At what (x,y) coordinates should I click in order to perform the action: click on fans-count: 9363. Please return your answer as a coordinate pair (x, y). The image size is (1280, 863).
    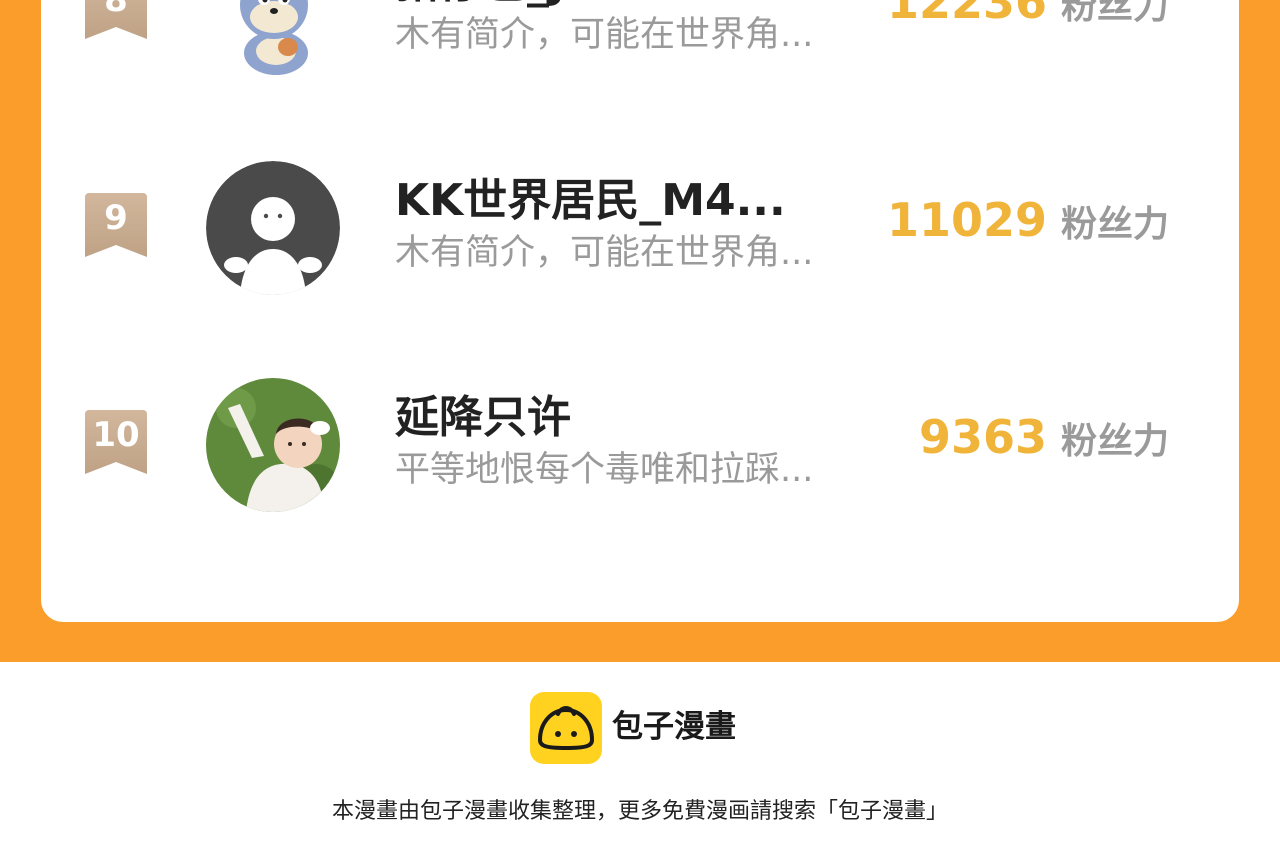
    Looking at the image, I should click on (982, 437).